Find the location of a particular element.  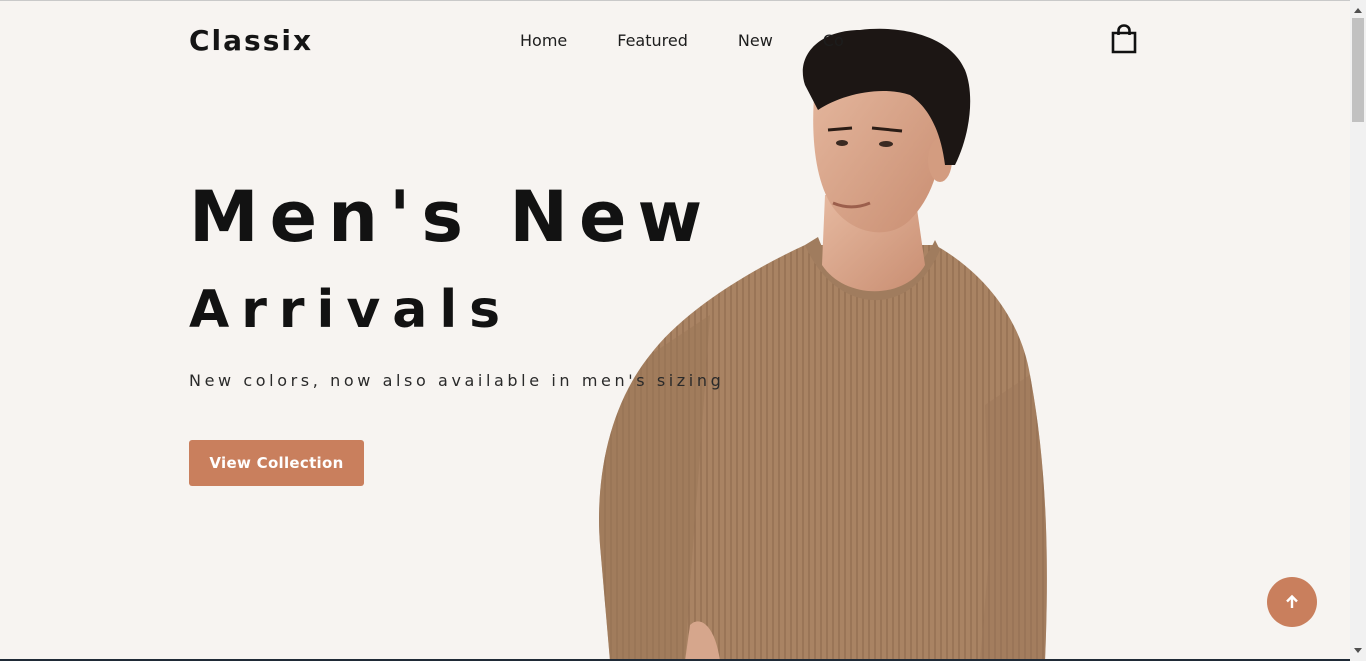

page-scrollbar is located at coordinates (1358, 330).